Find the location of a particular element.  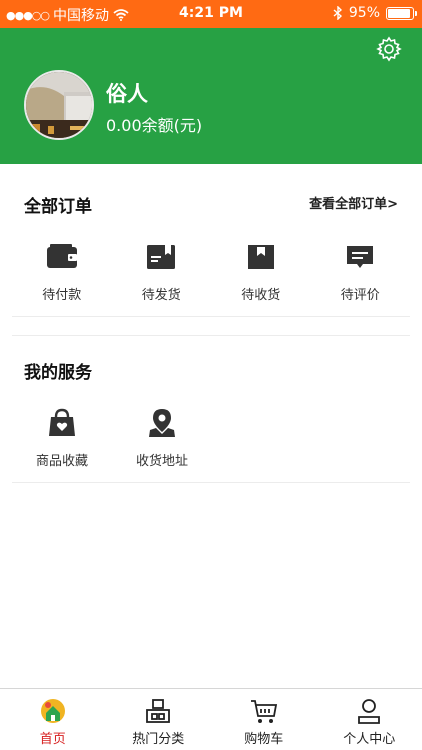

location-icon is located at coordinates (162, 423).